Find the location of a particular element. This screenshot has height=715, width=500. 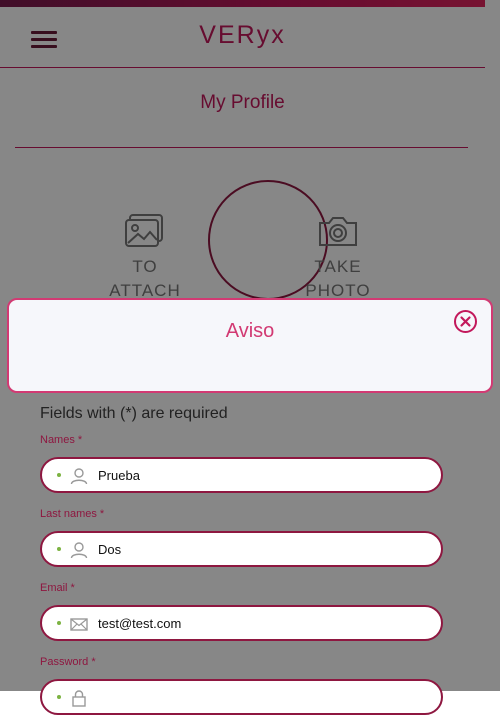

password-field is located at coordinates (241, 697).